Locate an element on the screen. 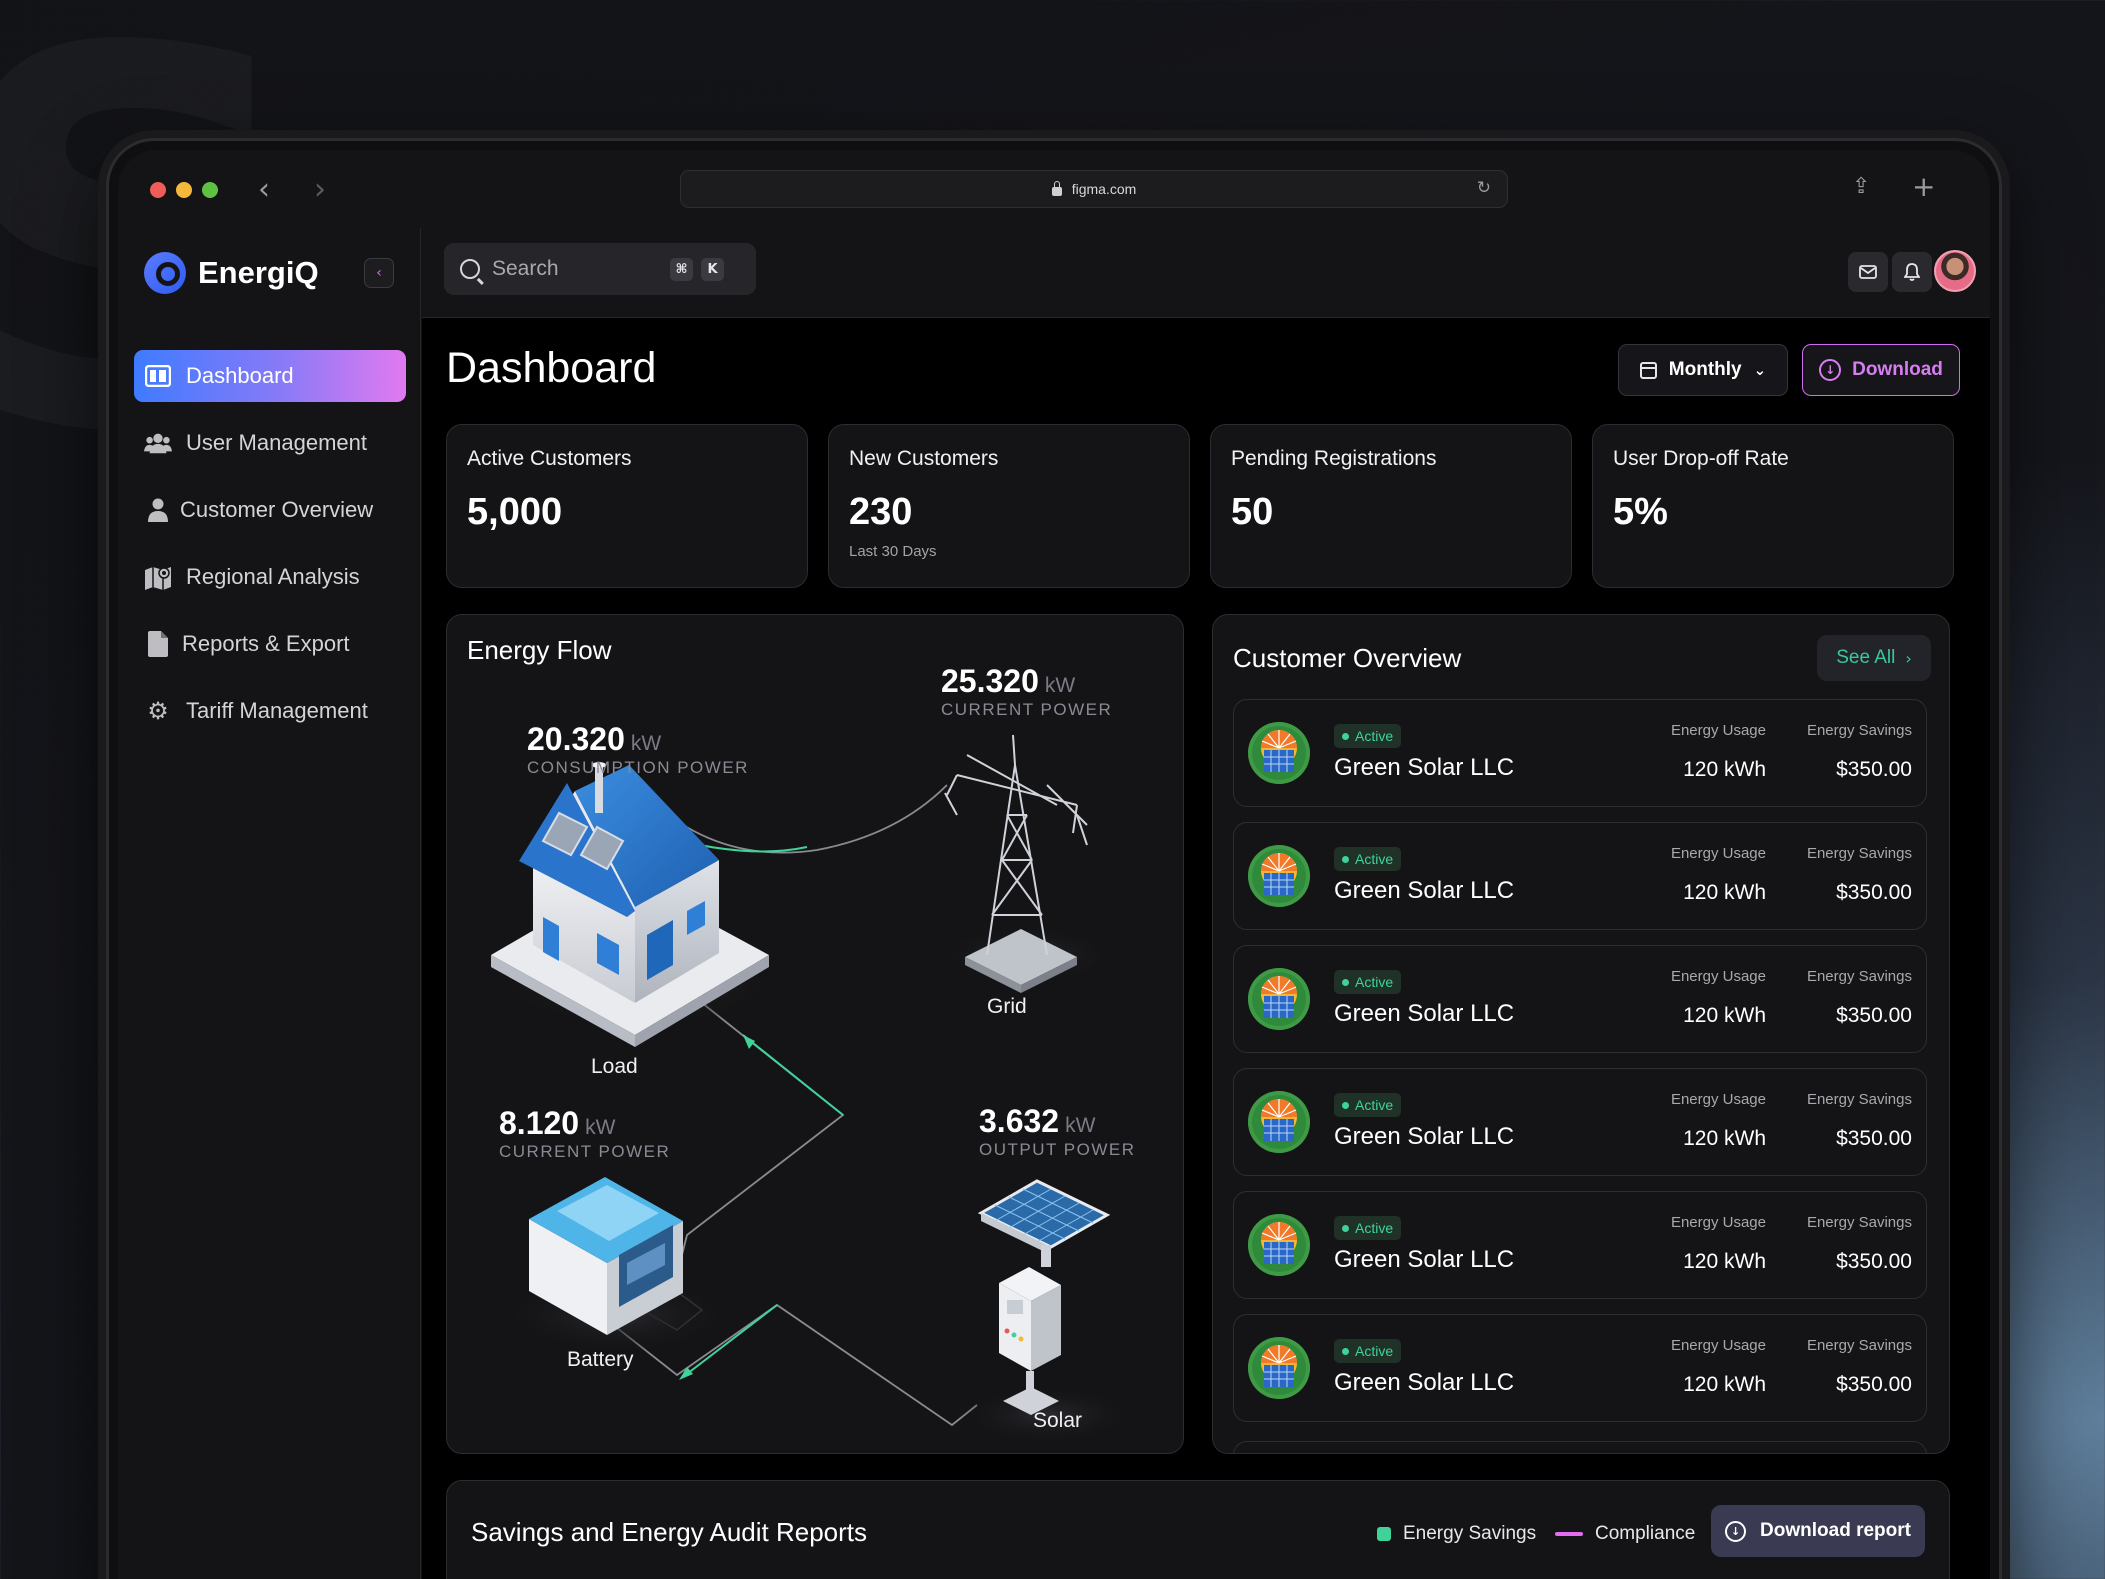  dashboard-icon is located at coordinates (158, 376).